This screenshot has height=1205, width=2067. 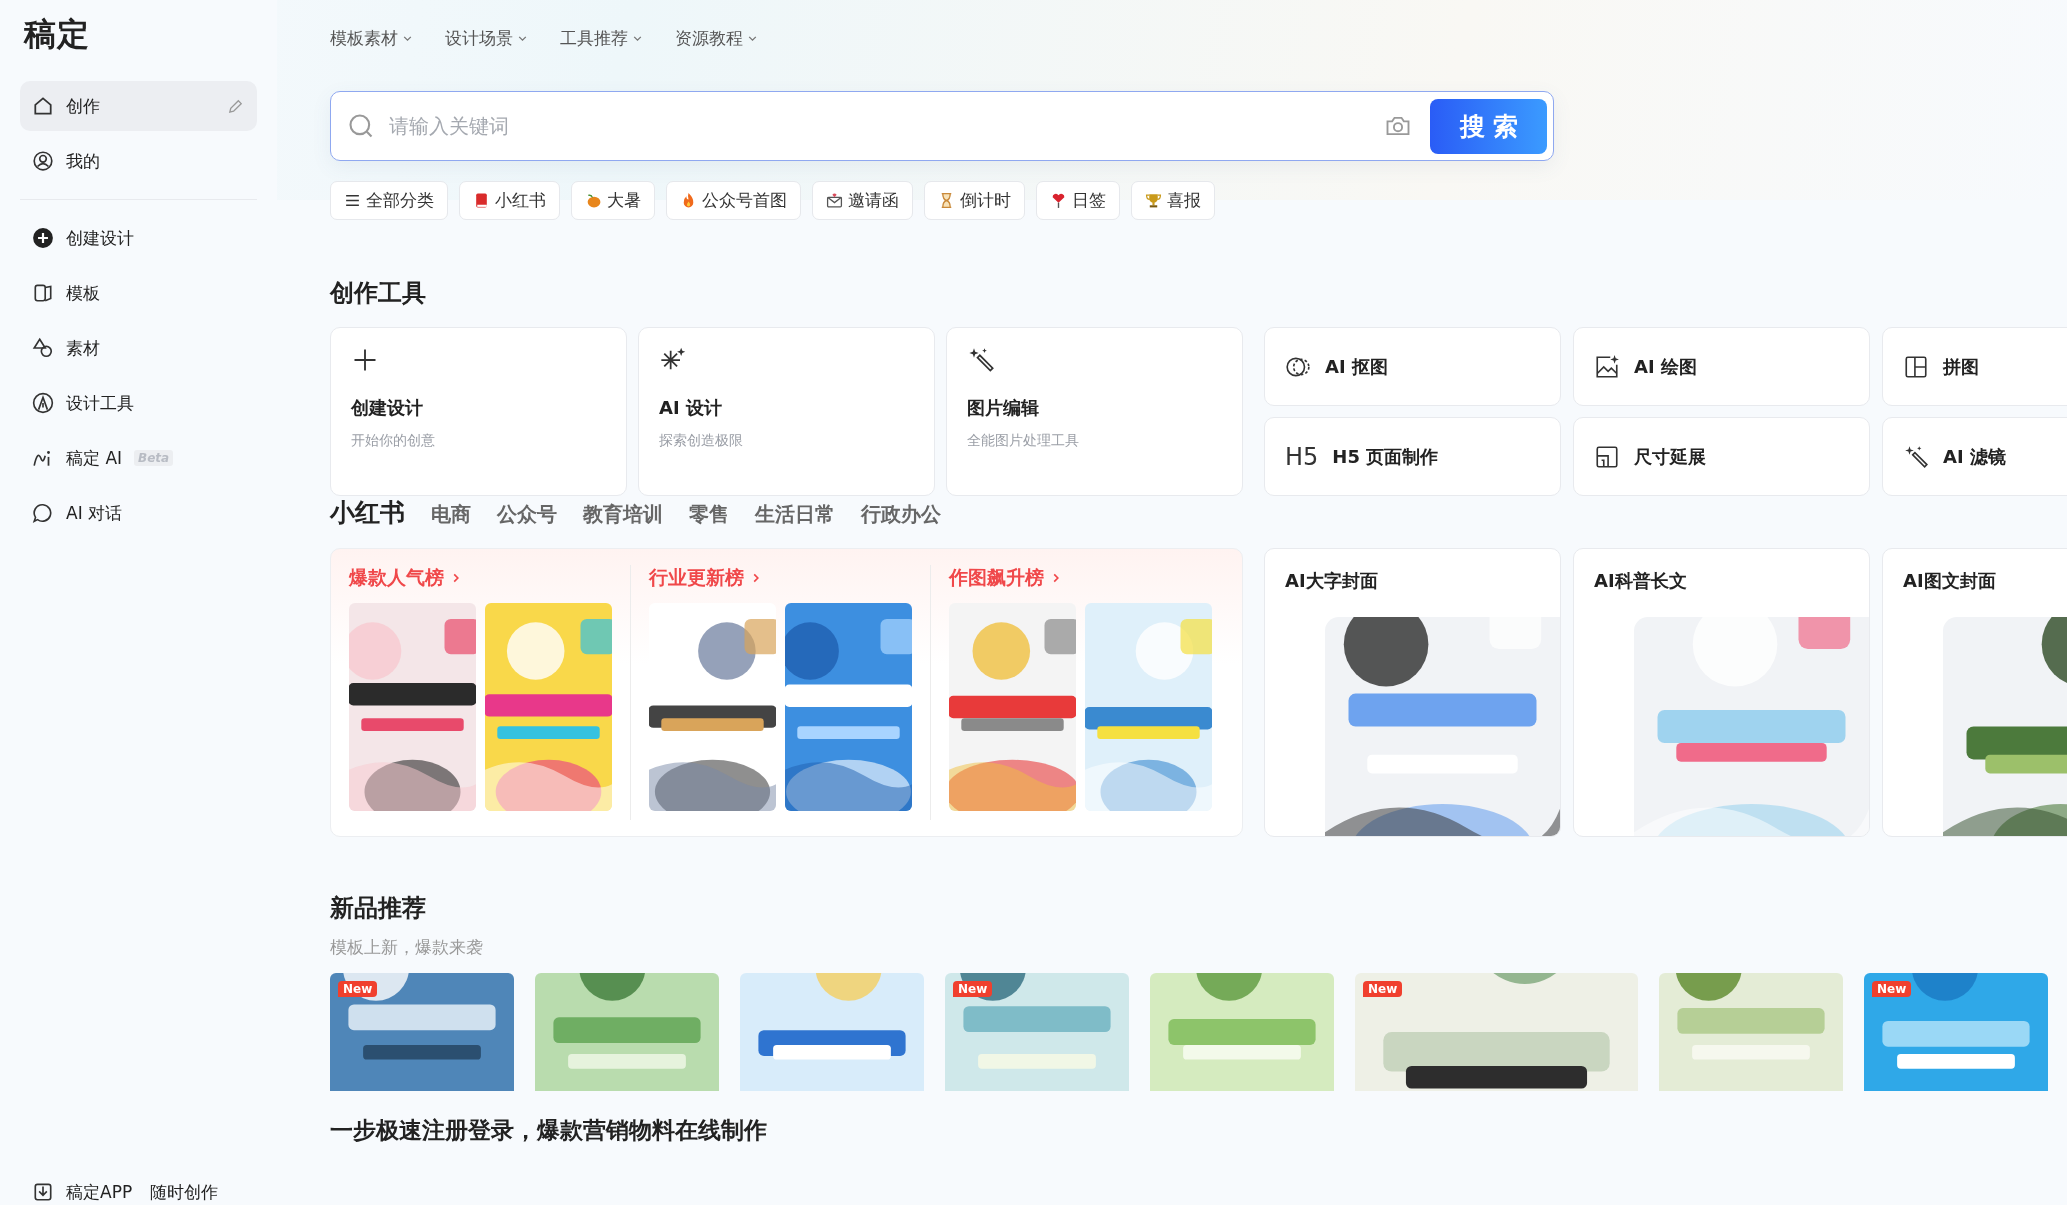 I want to click on tag-label: 全部分类, so click(x=400, y=200).